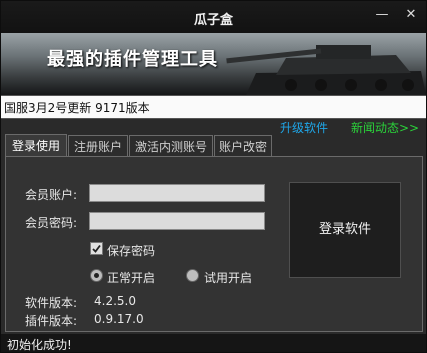 The height and width of the screenshot is (353, 427). Describe the element at coordinates (385, 127) in the screenshot. I see `news-link: 新闻动态>>` at that location.